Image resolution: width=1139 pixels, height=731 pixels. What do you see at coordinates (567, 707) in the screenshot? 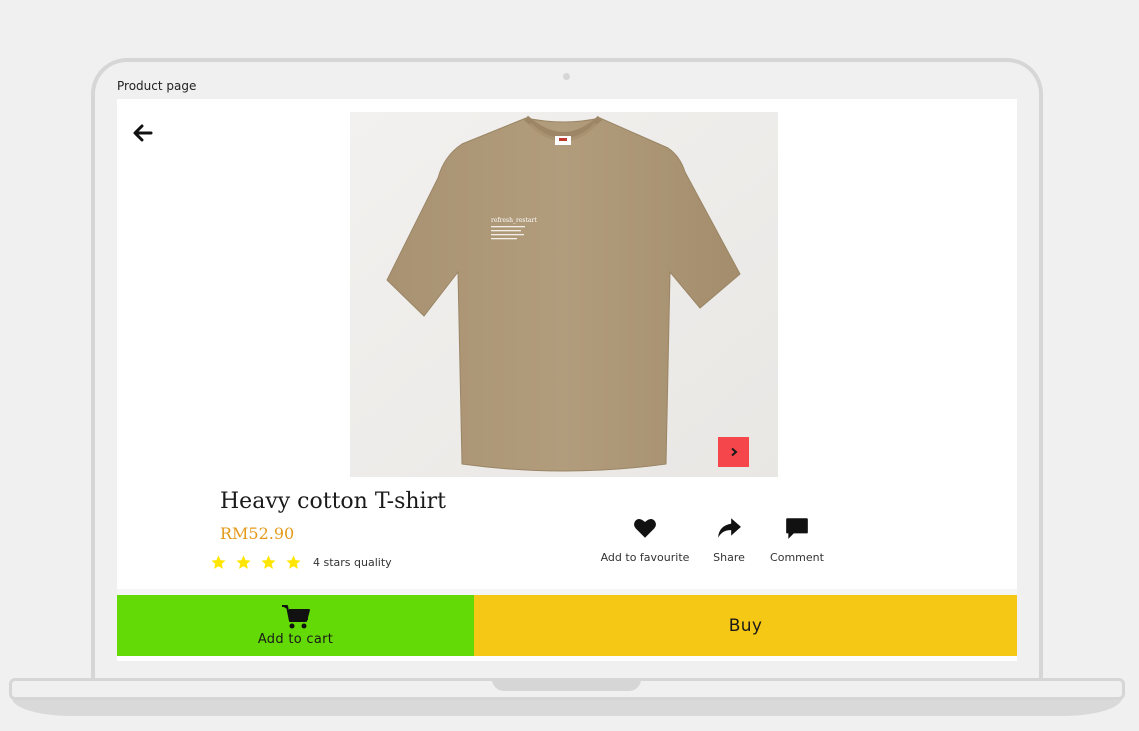
I see `laptop-foot` at bounding box center [567, 707].